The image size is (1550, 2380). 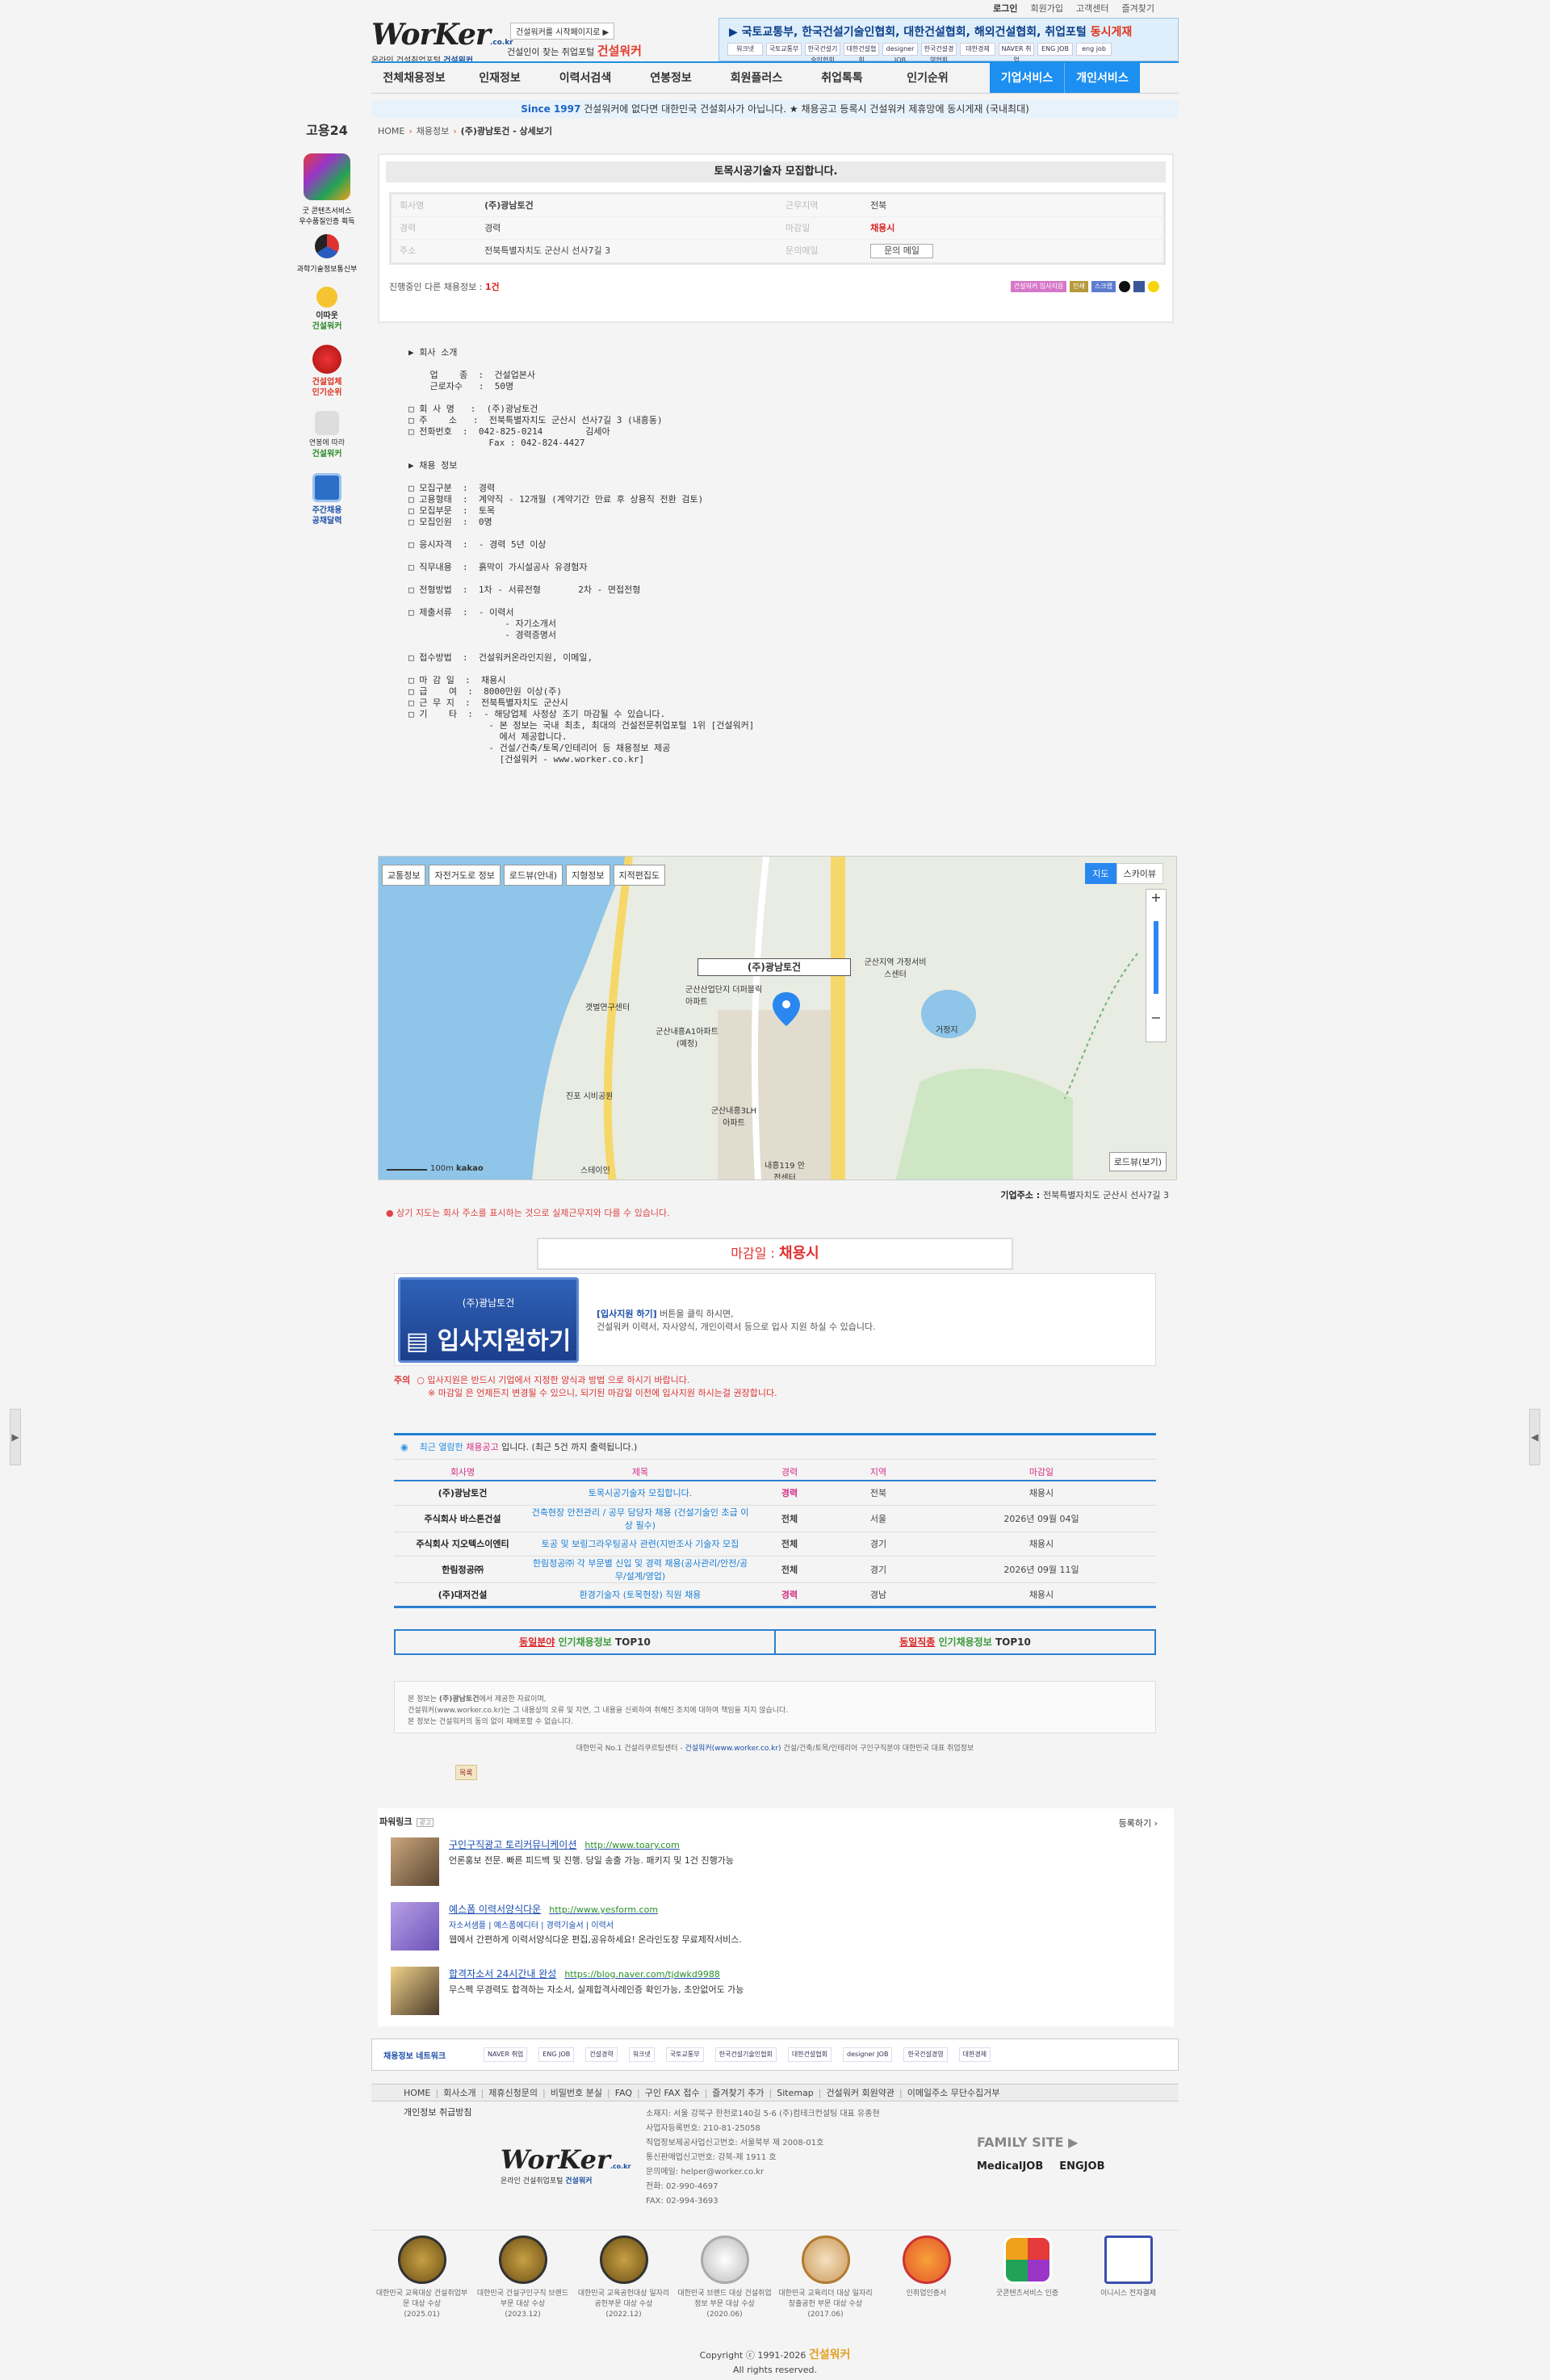 I want to click on apply-tool-button: 건설워커 입사지원, so click(x=1038, y=286).